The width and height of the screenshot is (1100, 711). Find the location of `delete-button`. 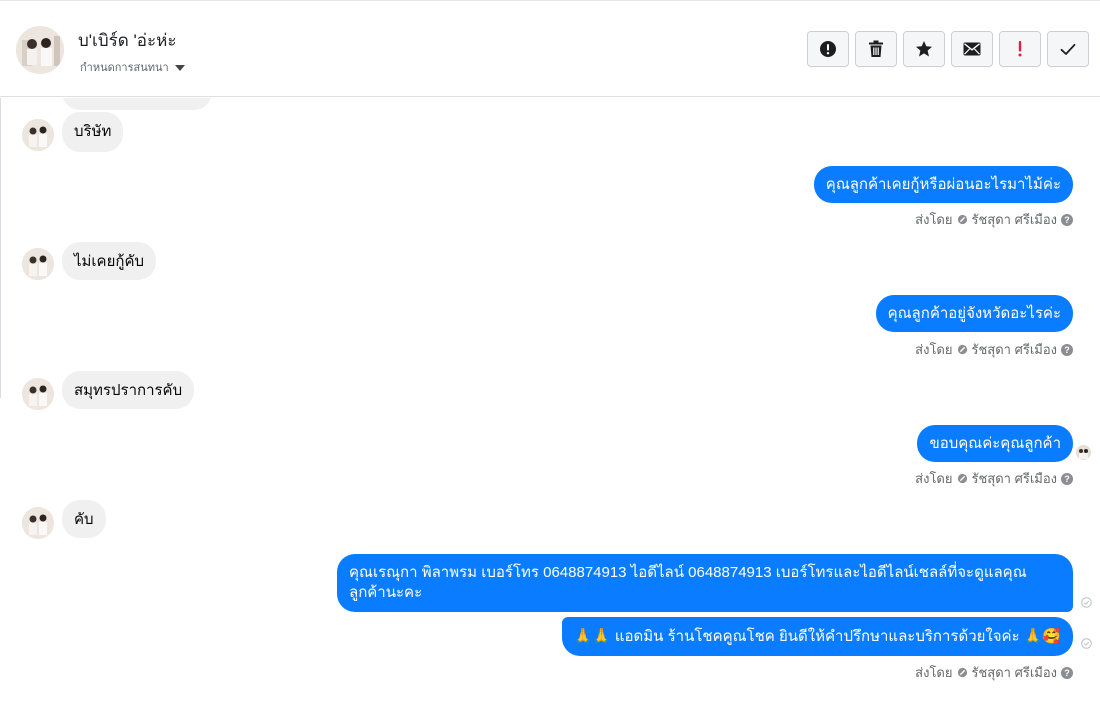

delete-button is located at coordinates (876, 49).